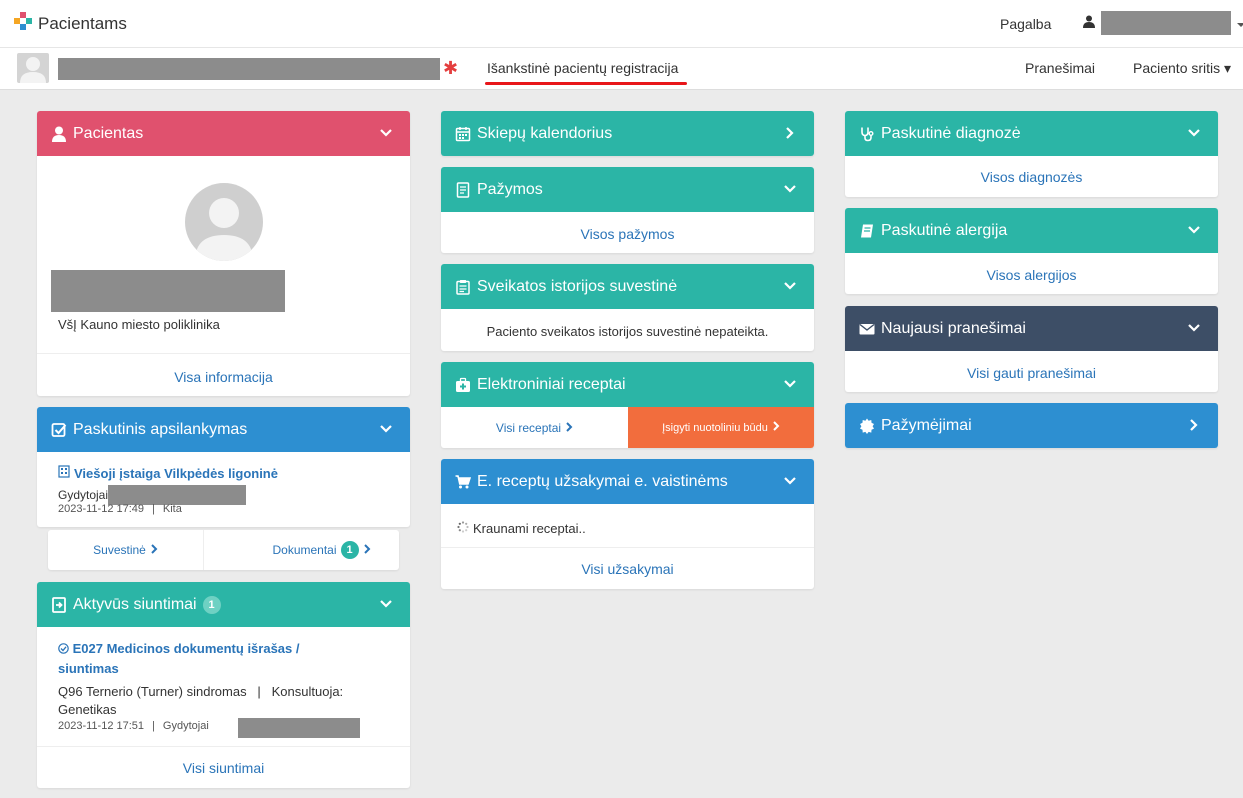  Describe the element at coordinates (223, 604) in the screenshot. I see `referrals-header: Aktyvūs siuntimai 1` at that location.